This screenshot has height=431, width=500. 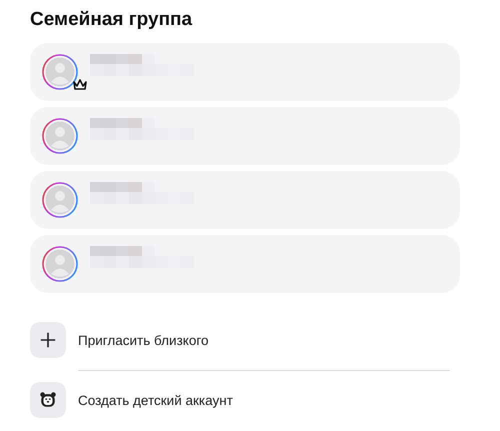 I want to click on action-link: Создать детский аккаунт, so click(x=155, y=400).